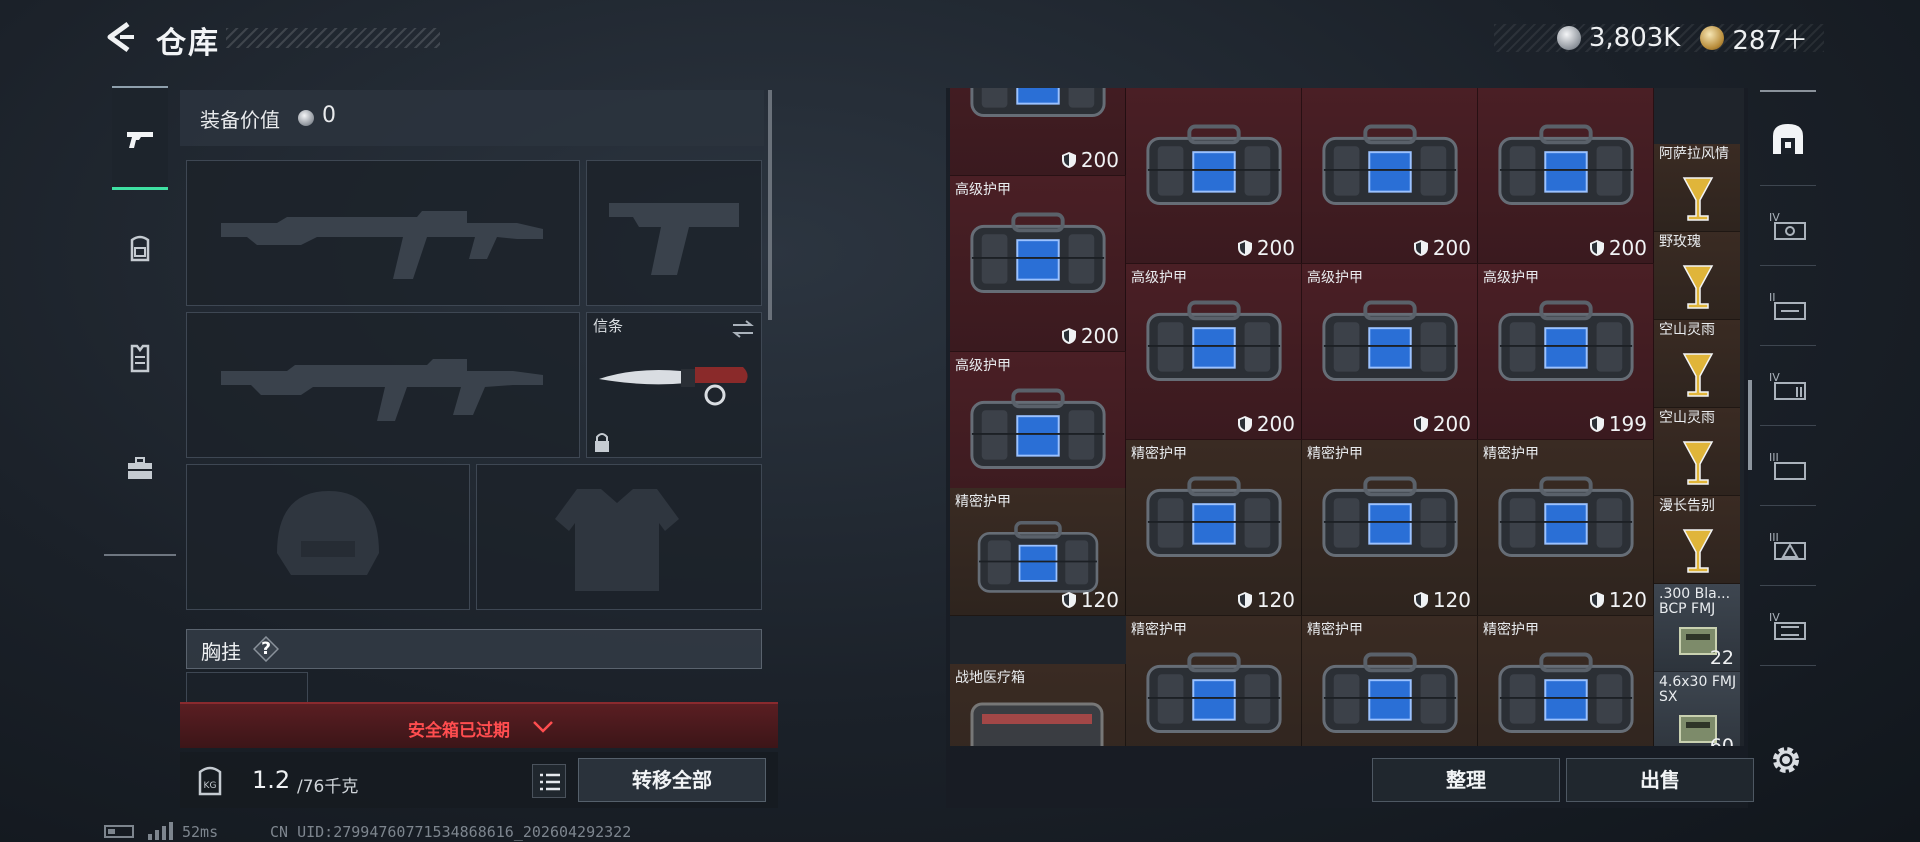 The image size is (1920, 842). Describe the element at coordinates (451, 832) in the screenshot. I see `uid-text: CN UID:27994760771534868616_202604292322` at that location.